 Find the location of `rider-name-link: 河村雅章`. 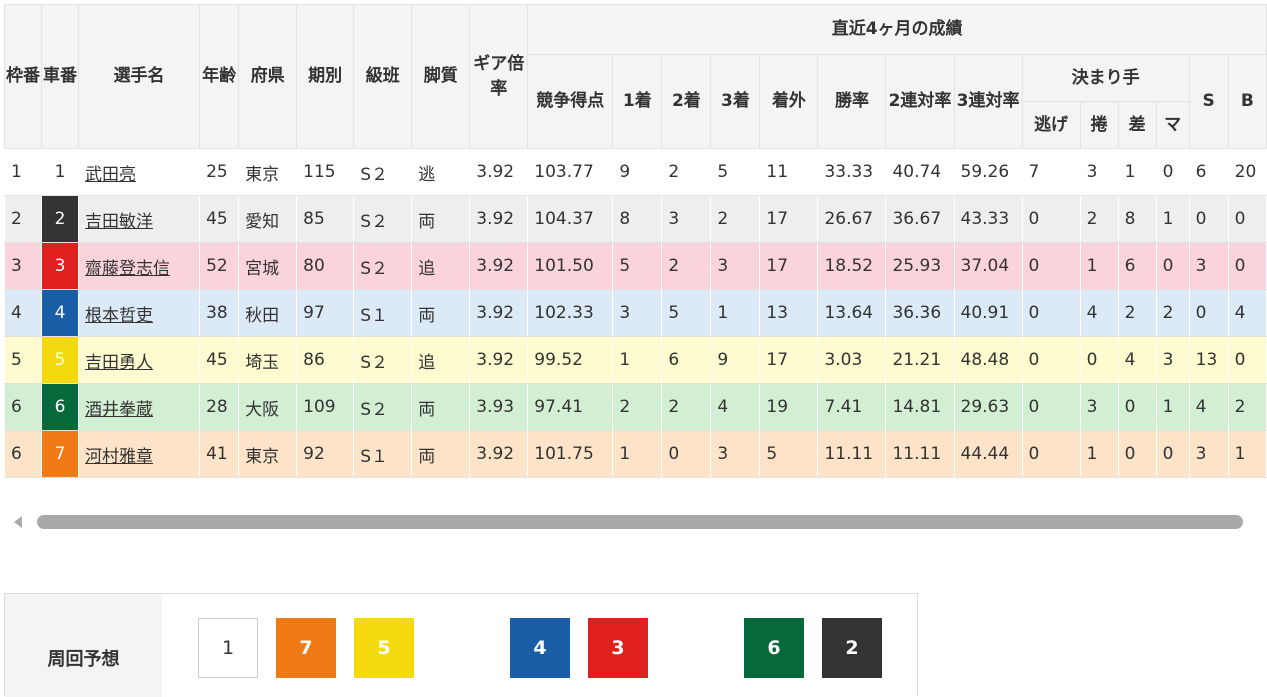

rider-name-link: 河村雅章 is located at coordinates (119, 457).